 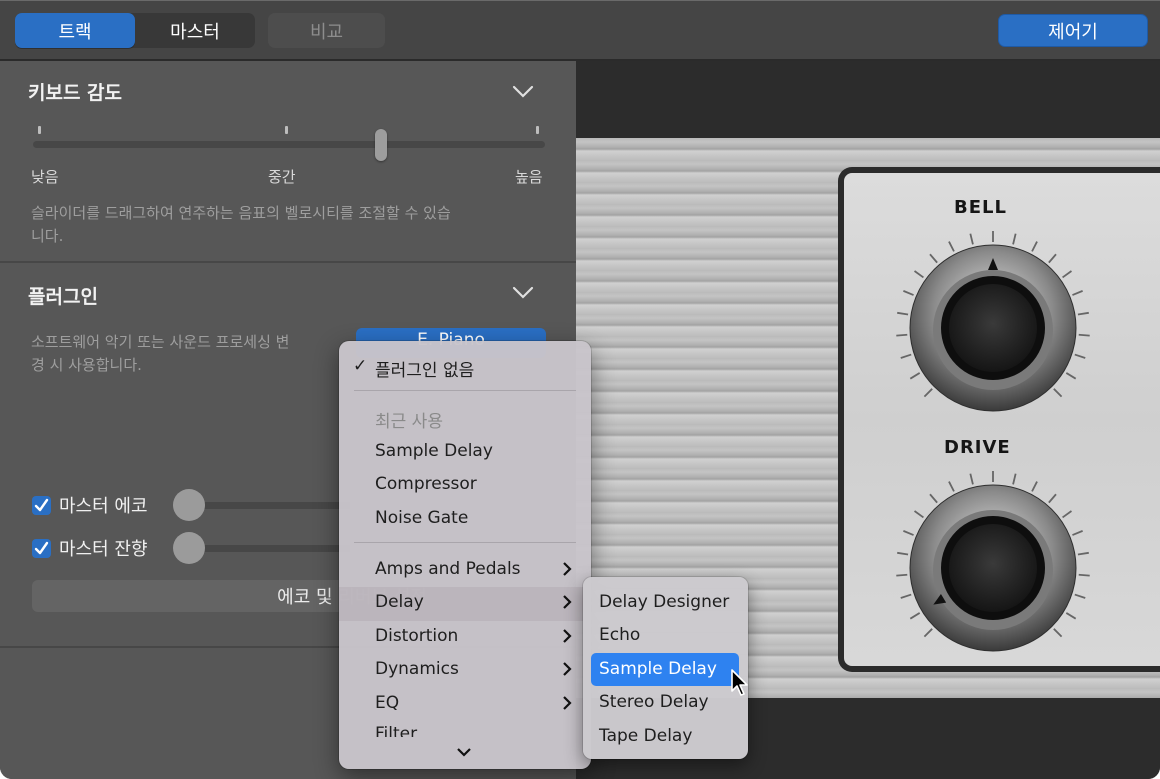 I want to click on velocity-slider-track, so click(x=289, y=144).